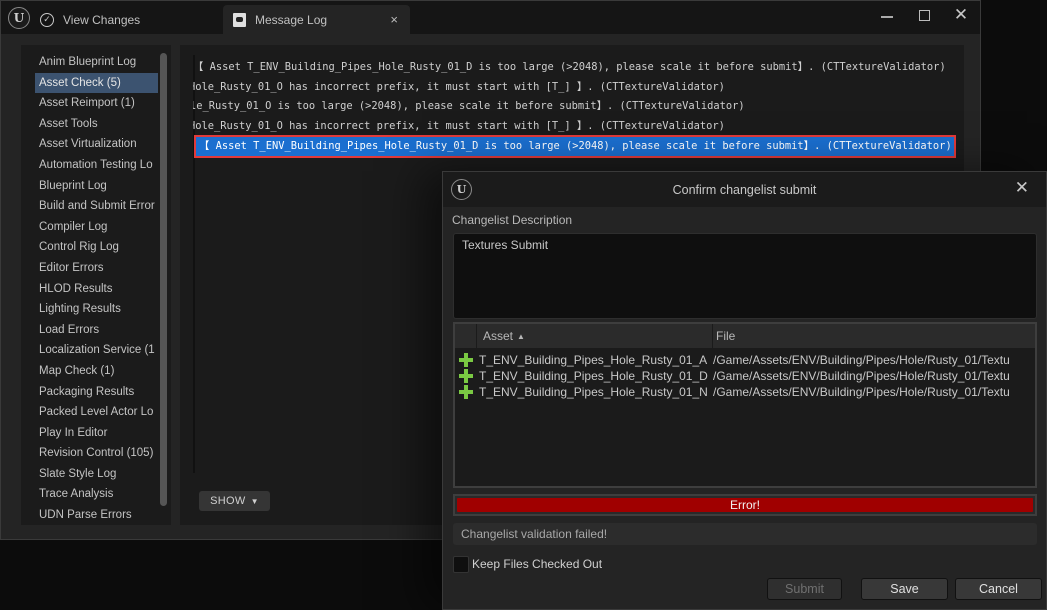 This screenshot has width=1047, height=610. I want to click on error-text: Error!, so click(745, 505).